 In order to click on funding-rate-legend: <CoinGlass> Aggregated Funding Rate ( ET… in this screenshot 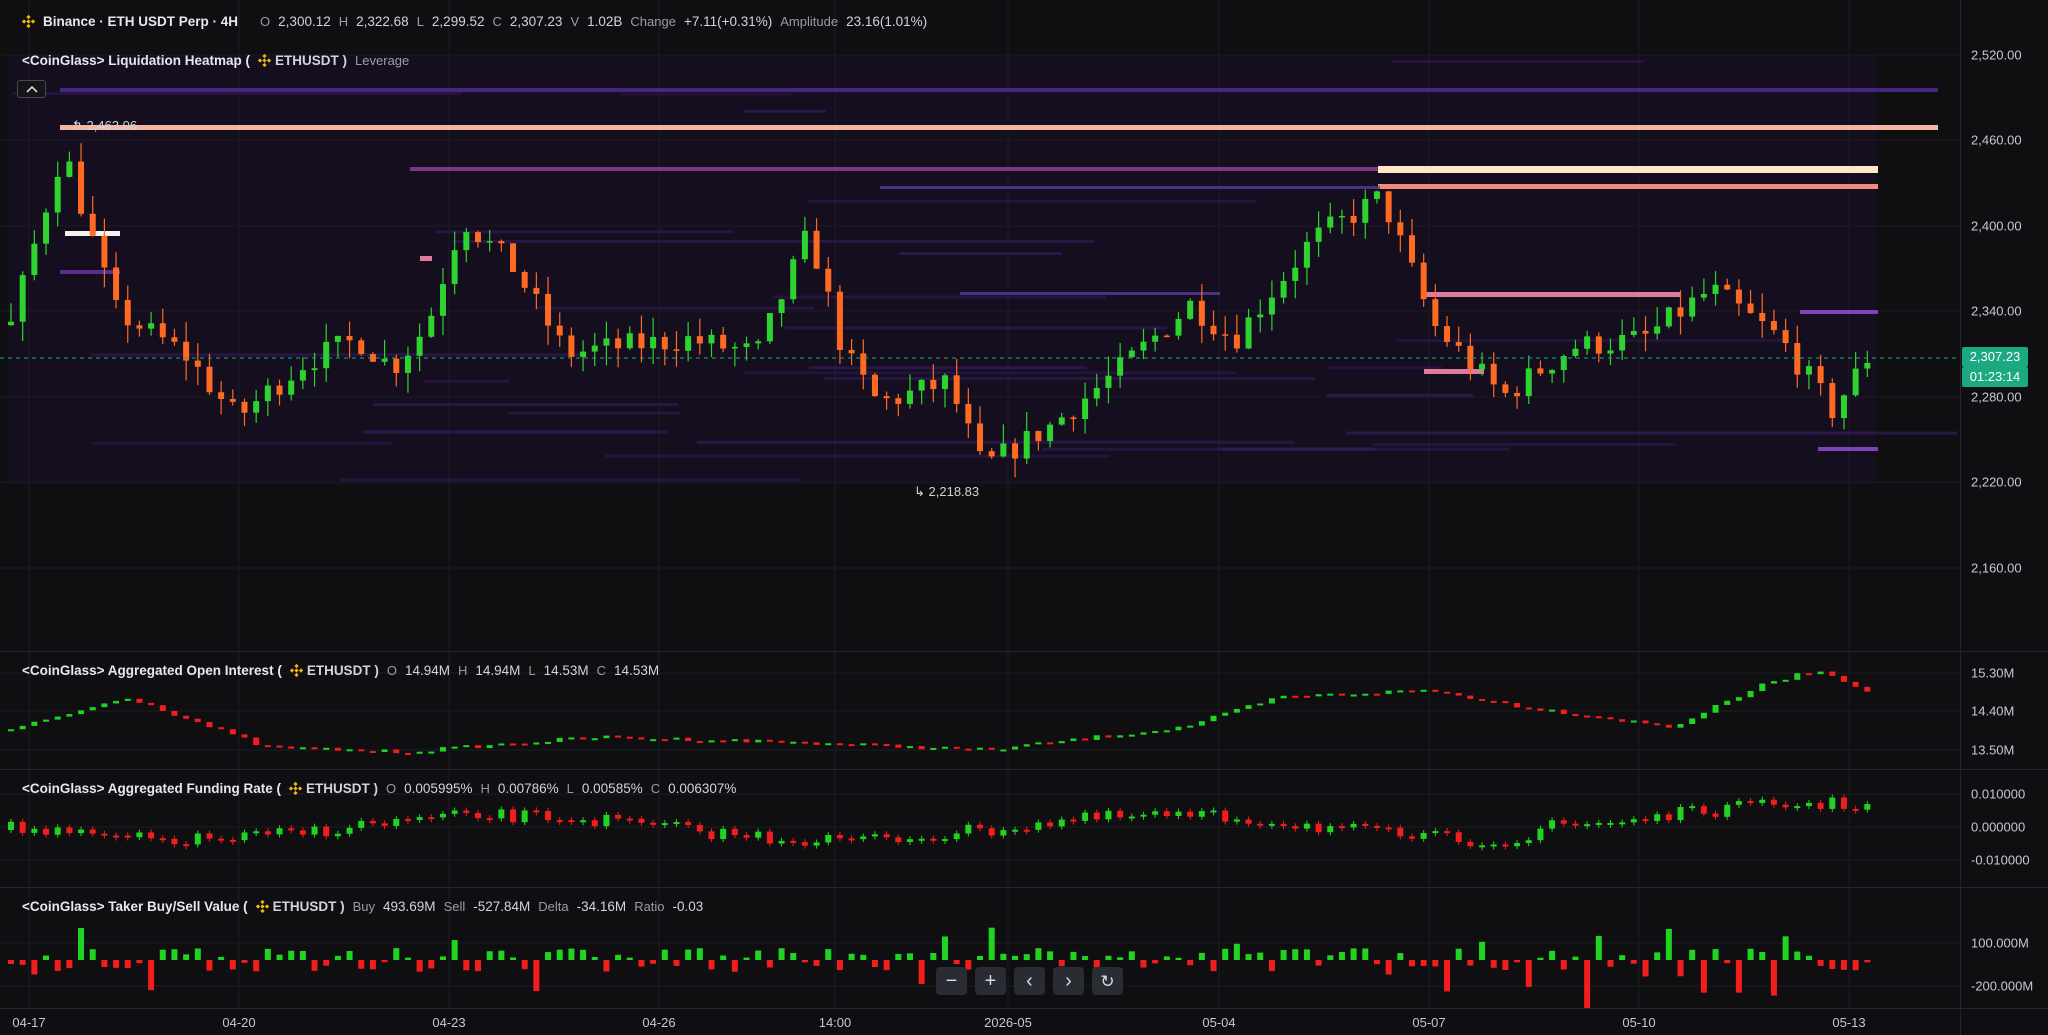, I will do `click(379, 788)`.